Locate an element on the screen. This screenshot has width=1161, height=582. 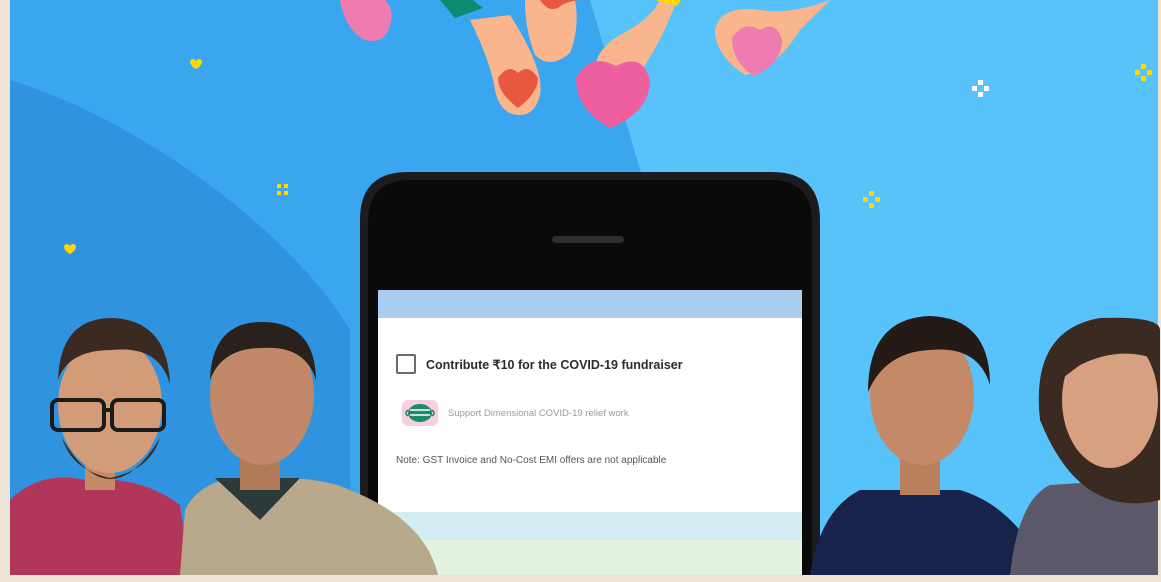
support-info-row: Support Dimensional COVID-19 relief work is located at coordinates (515, 413).